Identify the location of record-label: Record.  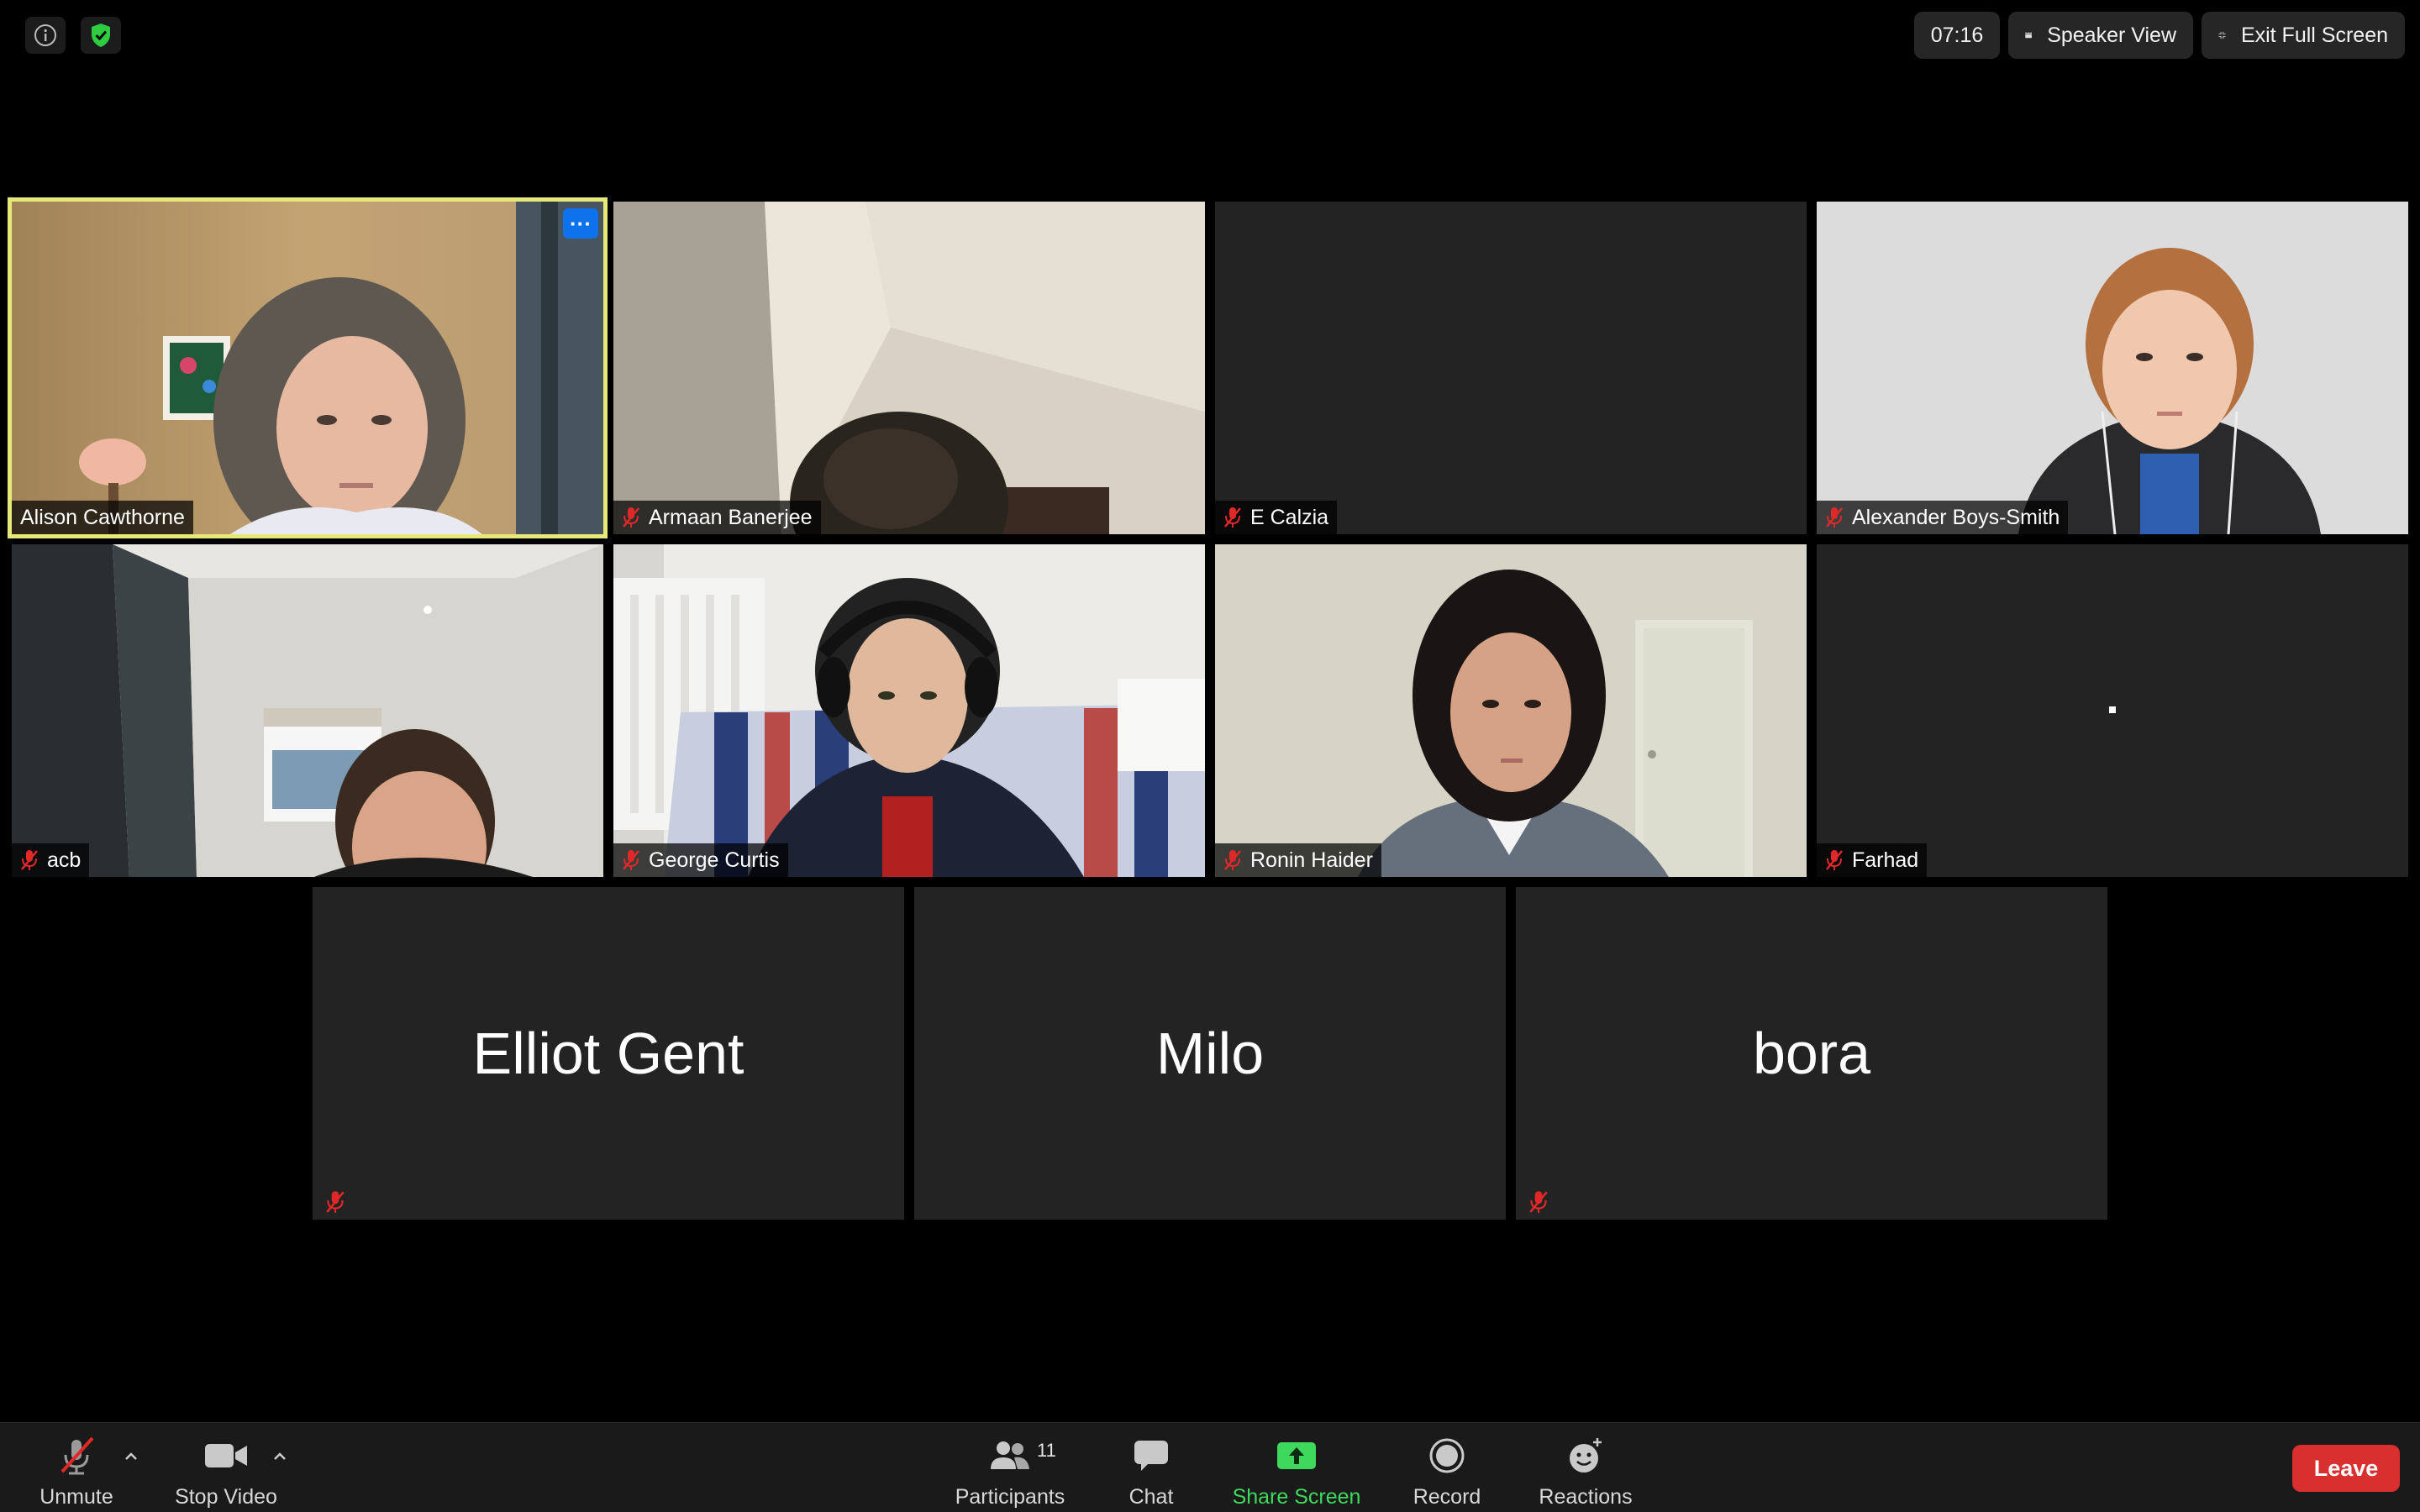
(1447, 1497).